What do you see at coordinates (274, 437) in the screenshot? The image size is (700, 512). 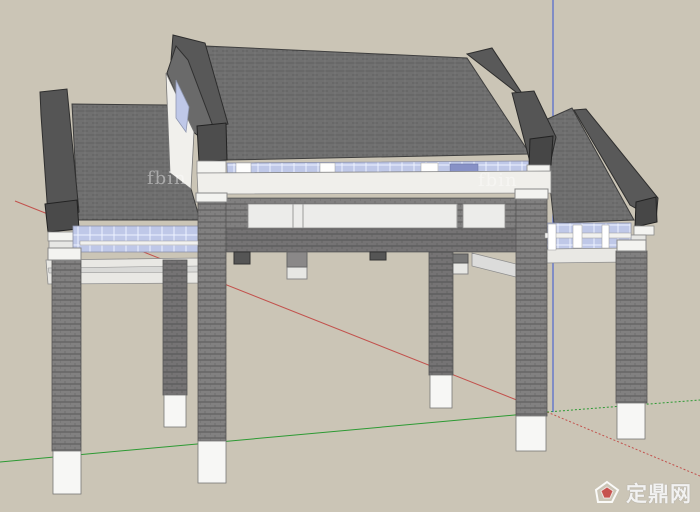 I see `green-axis` at bounding box center [274, 437].